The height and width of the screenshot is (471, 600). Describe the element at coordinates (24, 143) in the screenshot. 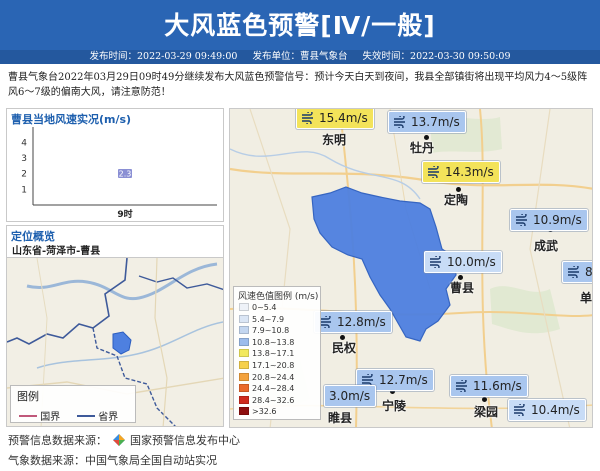

I see `y-tick-label: 4` at that location.